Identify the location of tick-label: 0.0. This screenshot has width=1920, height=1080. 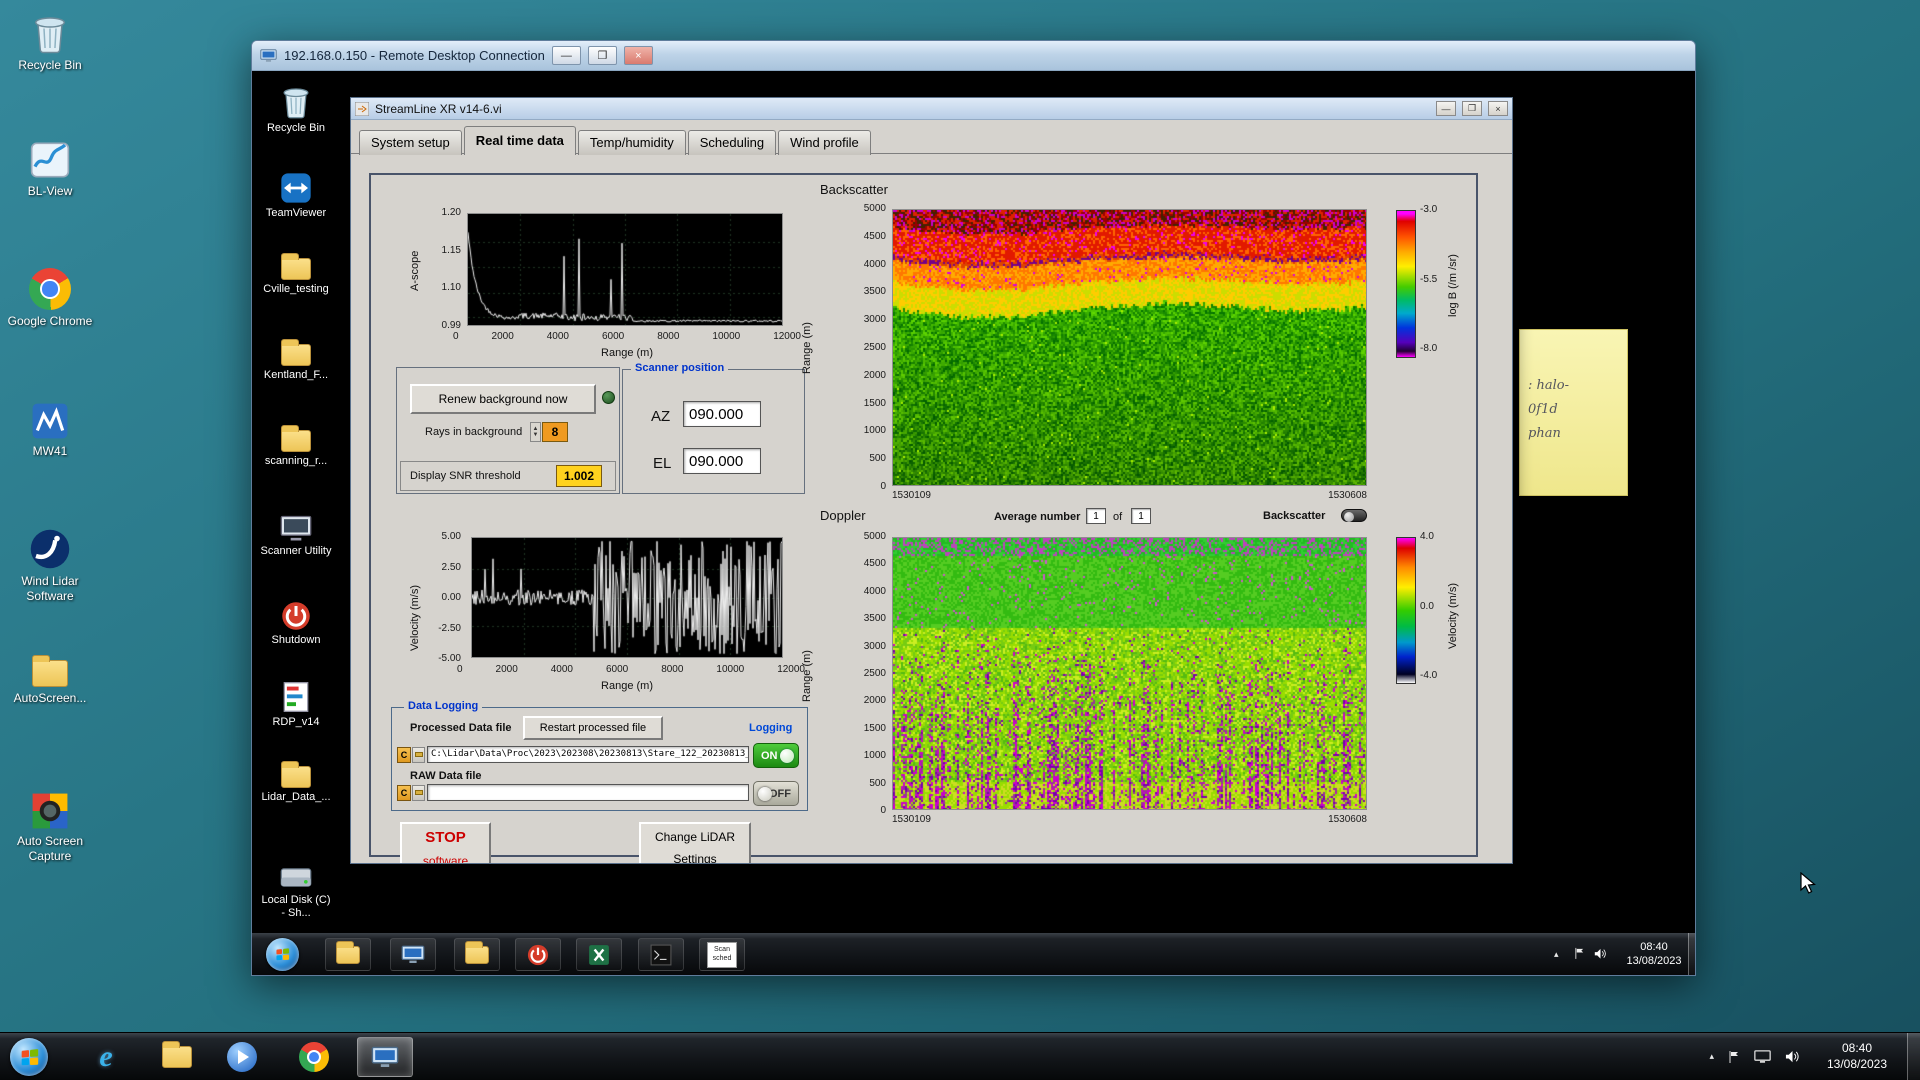
(1427, 606).